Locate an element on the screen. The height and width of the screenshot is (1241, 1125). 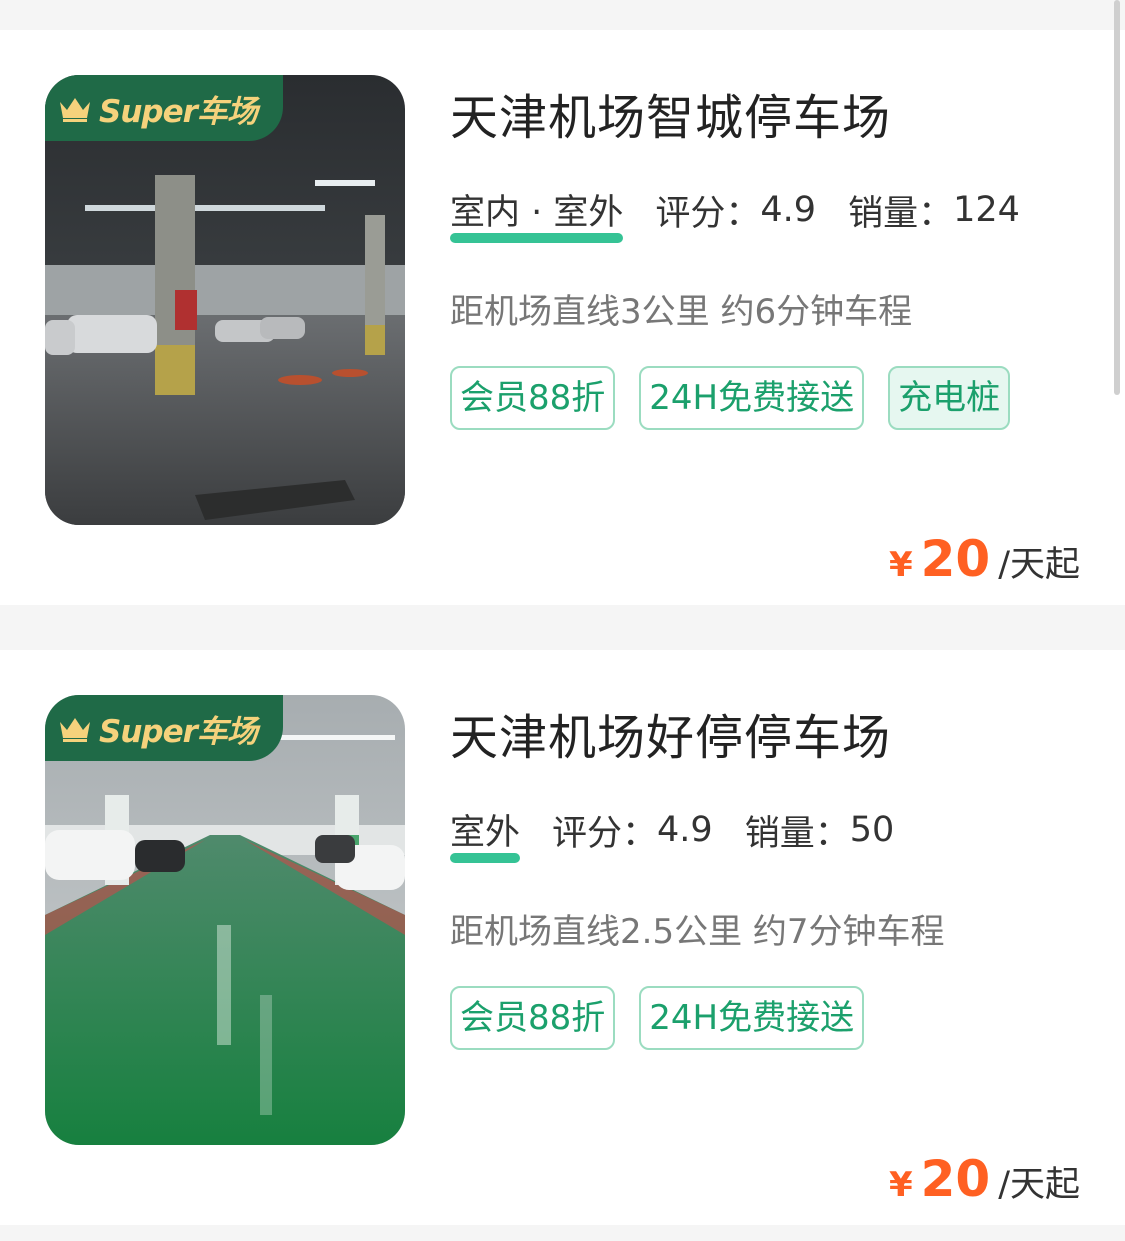
tag-charging-station: 充电桩 is located at coordinates (949, 398).